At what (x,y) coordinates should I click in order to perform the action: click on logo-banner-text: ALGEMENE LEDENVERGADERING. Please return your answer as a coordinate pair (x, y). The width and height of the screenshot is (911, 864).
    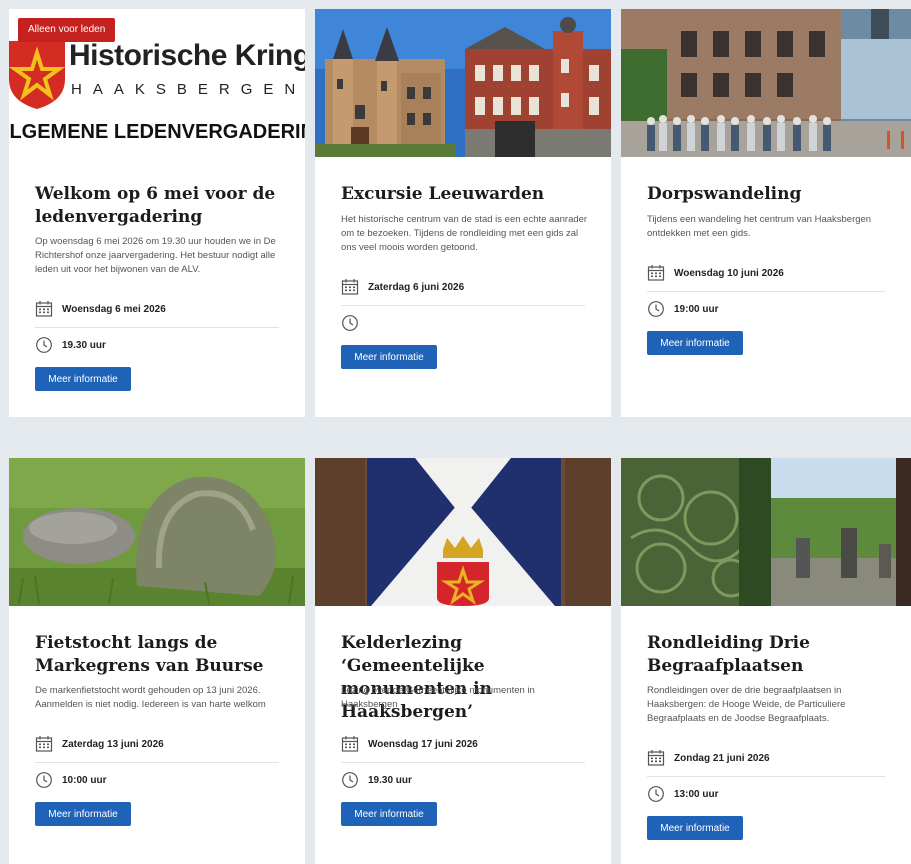
    Looking at the image, I should click on (157, 132).